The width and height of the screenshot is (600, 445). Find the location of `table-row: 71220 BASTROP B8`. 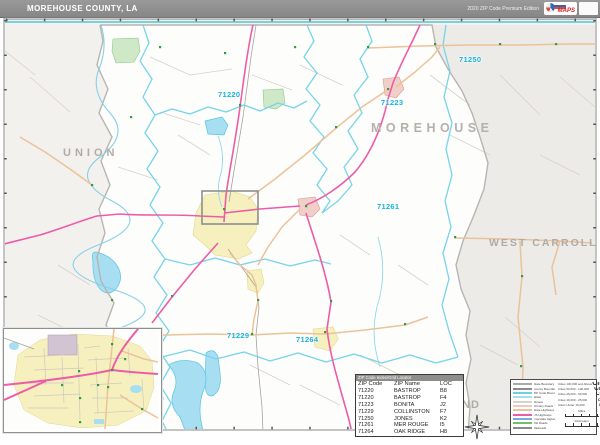

table-row: 71220 BASTROP B8 is located at coordinates (409, 391).